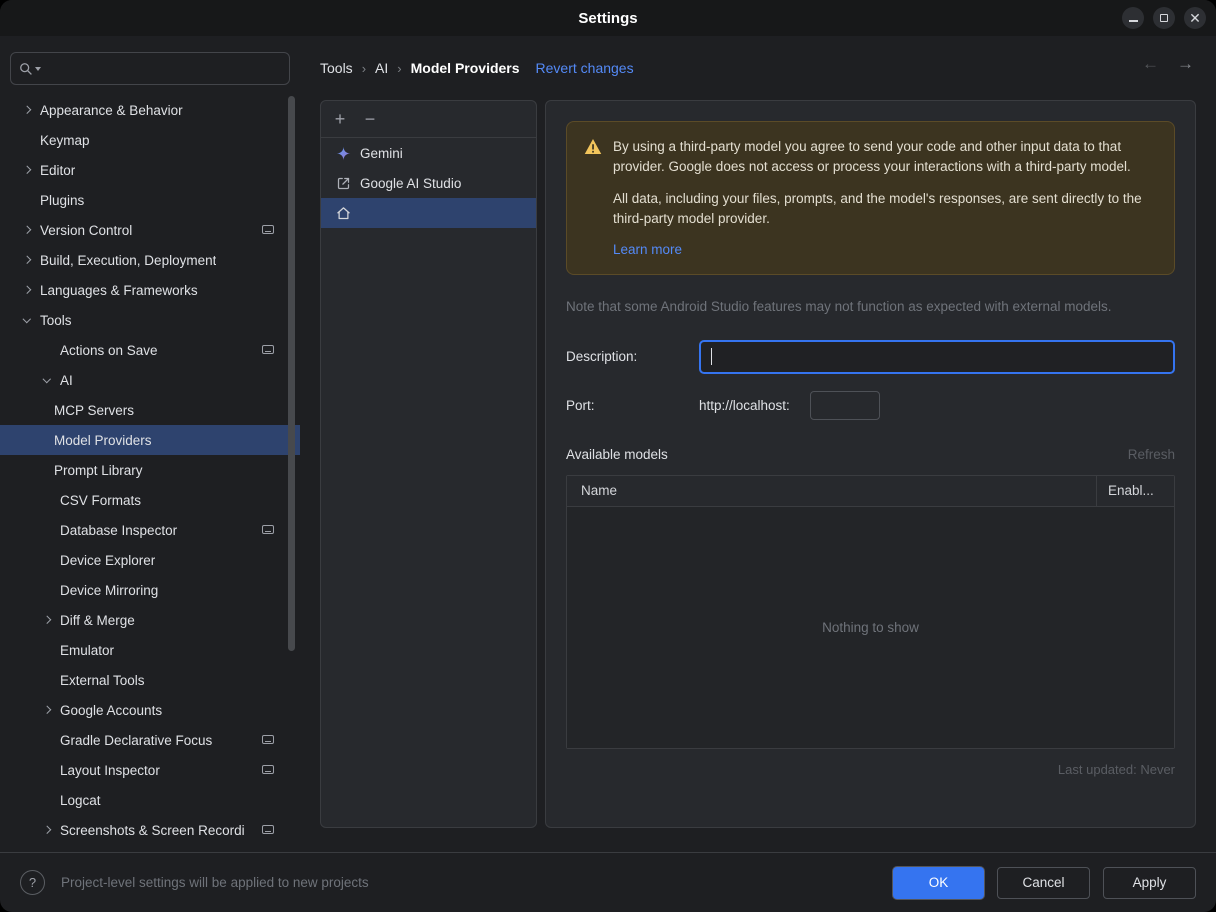 The image size is (1216, 912). What do you see at coordinates (937, 356) in the screenshot?
I see `description-input` at bounding box center [937, 356].